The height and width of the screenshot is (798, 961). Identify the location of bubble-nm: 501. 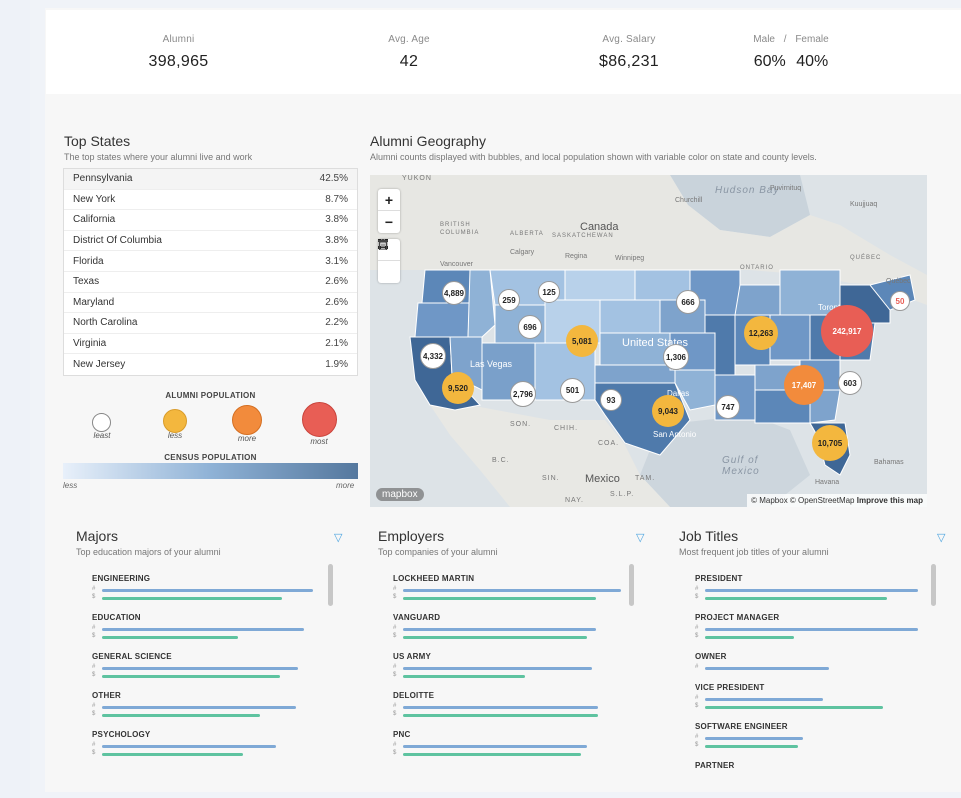
(572, 390).